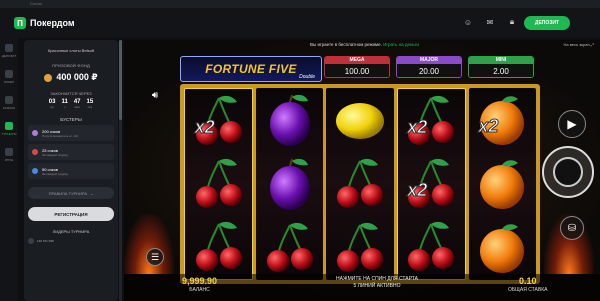 This screenshot has height=301, width=600. I want to click on panel-scrollbar, so click(120, 170).